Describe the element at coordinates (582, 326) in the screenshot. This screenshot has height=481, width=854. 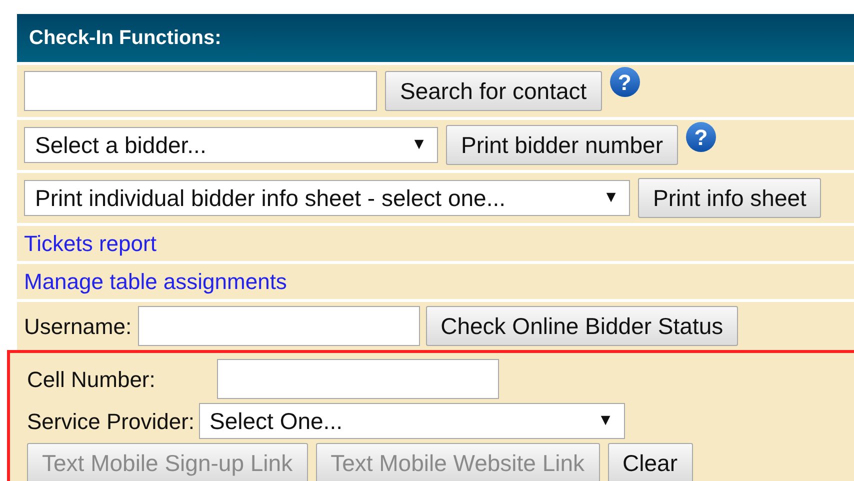
I see `check-status-button: Check Online Bidder Status` at that location.